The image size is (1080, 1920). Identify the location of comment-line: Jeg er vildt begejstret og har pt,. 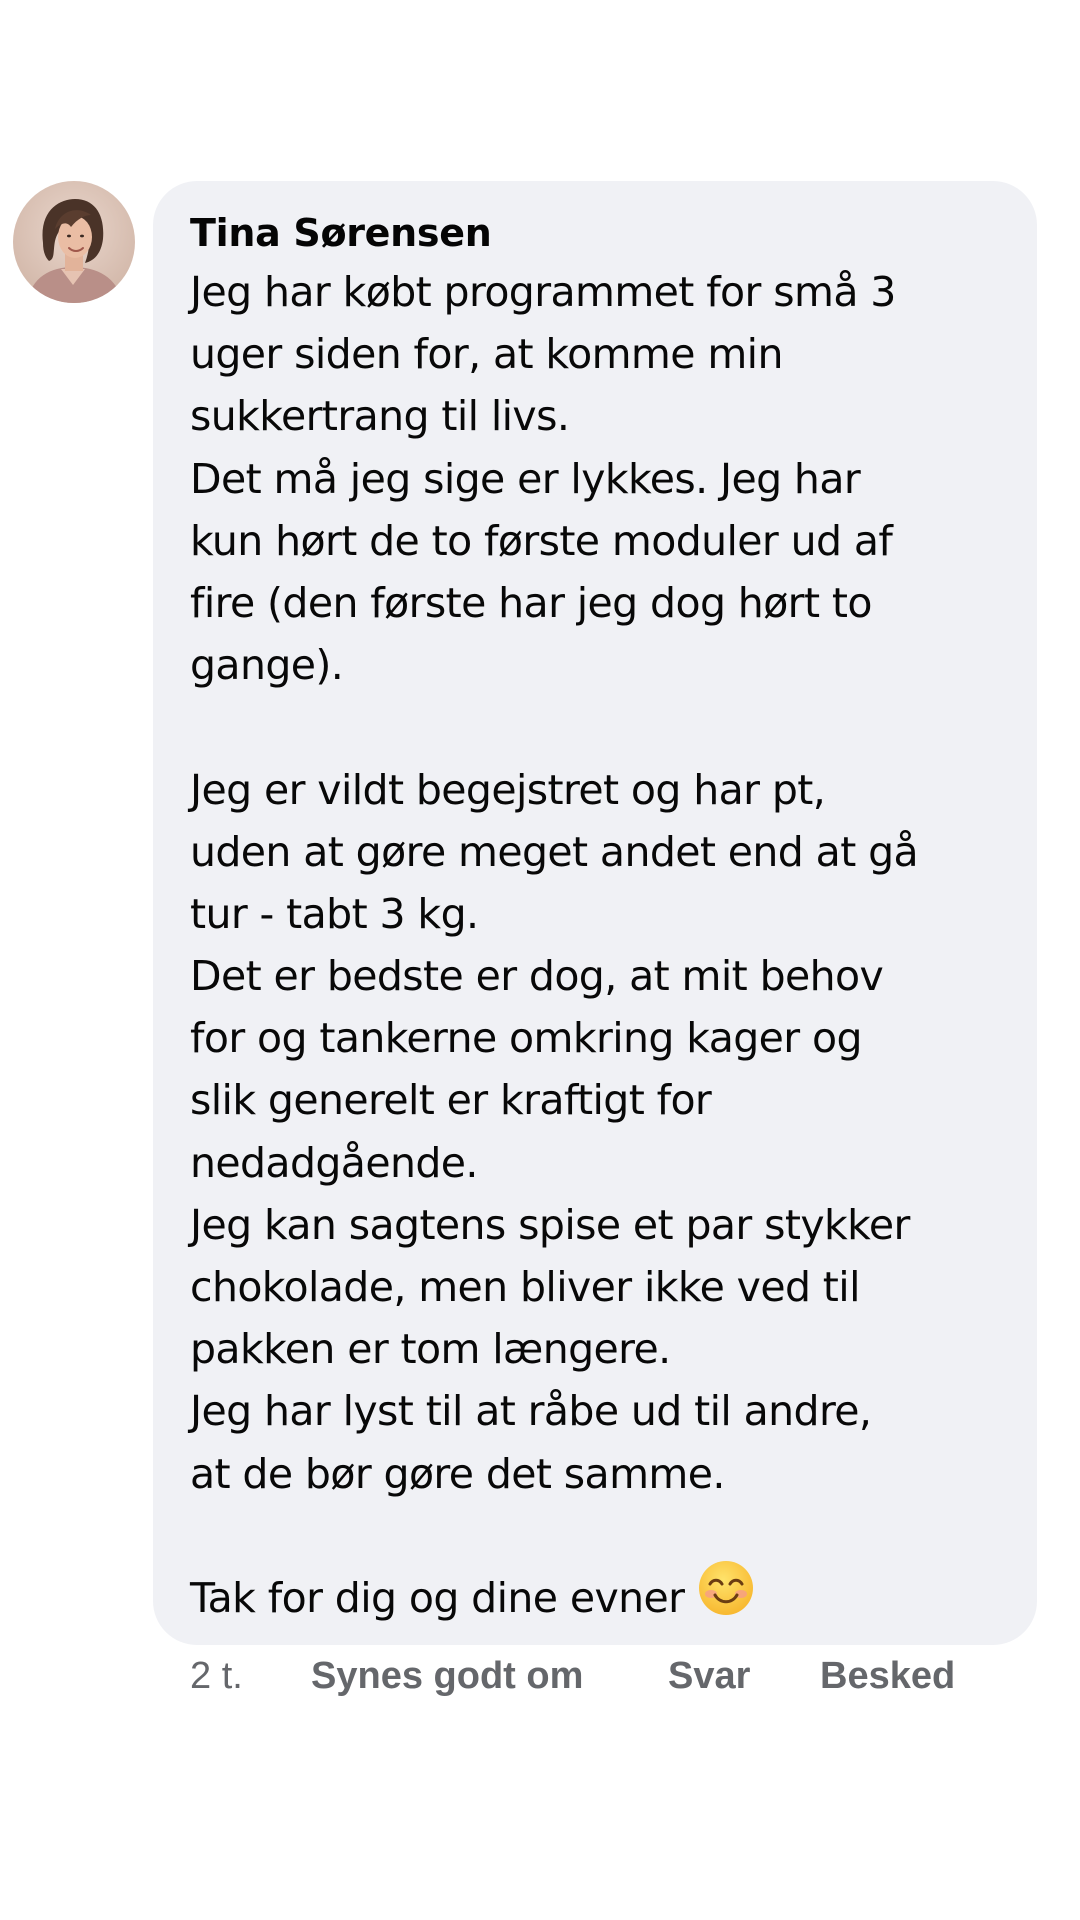
(508, 789).